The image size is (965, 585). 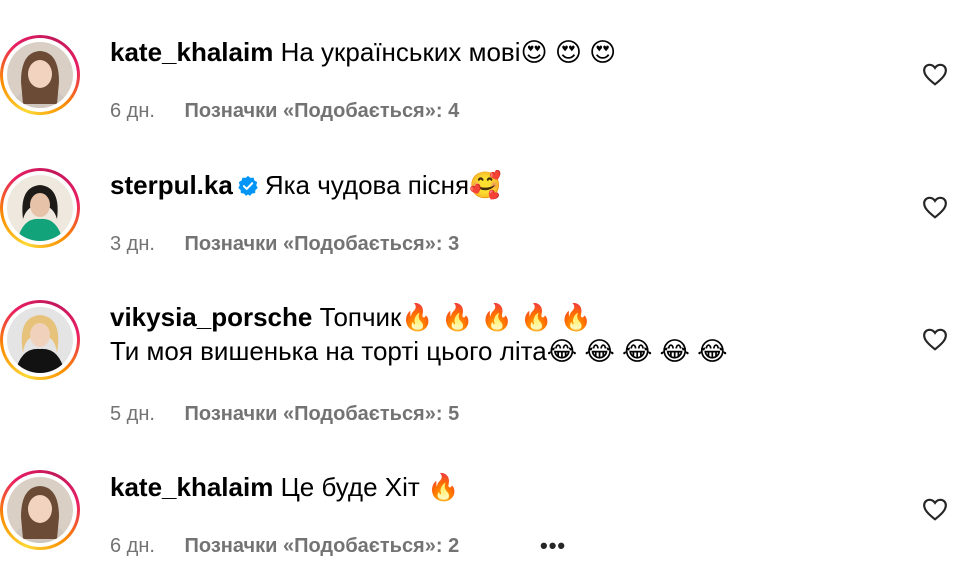 I want to click on verified-badge-icon, so click(x=248, y=185).